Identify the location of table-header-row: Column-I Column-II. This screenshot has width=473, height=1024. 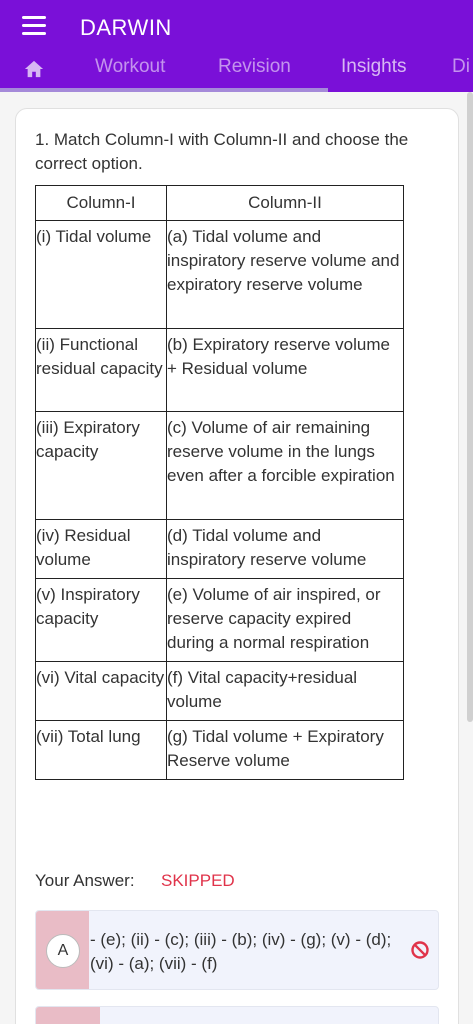
(219, 203).